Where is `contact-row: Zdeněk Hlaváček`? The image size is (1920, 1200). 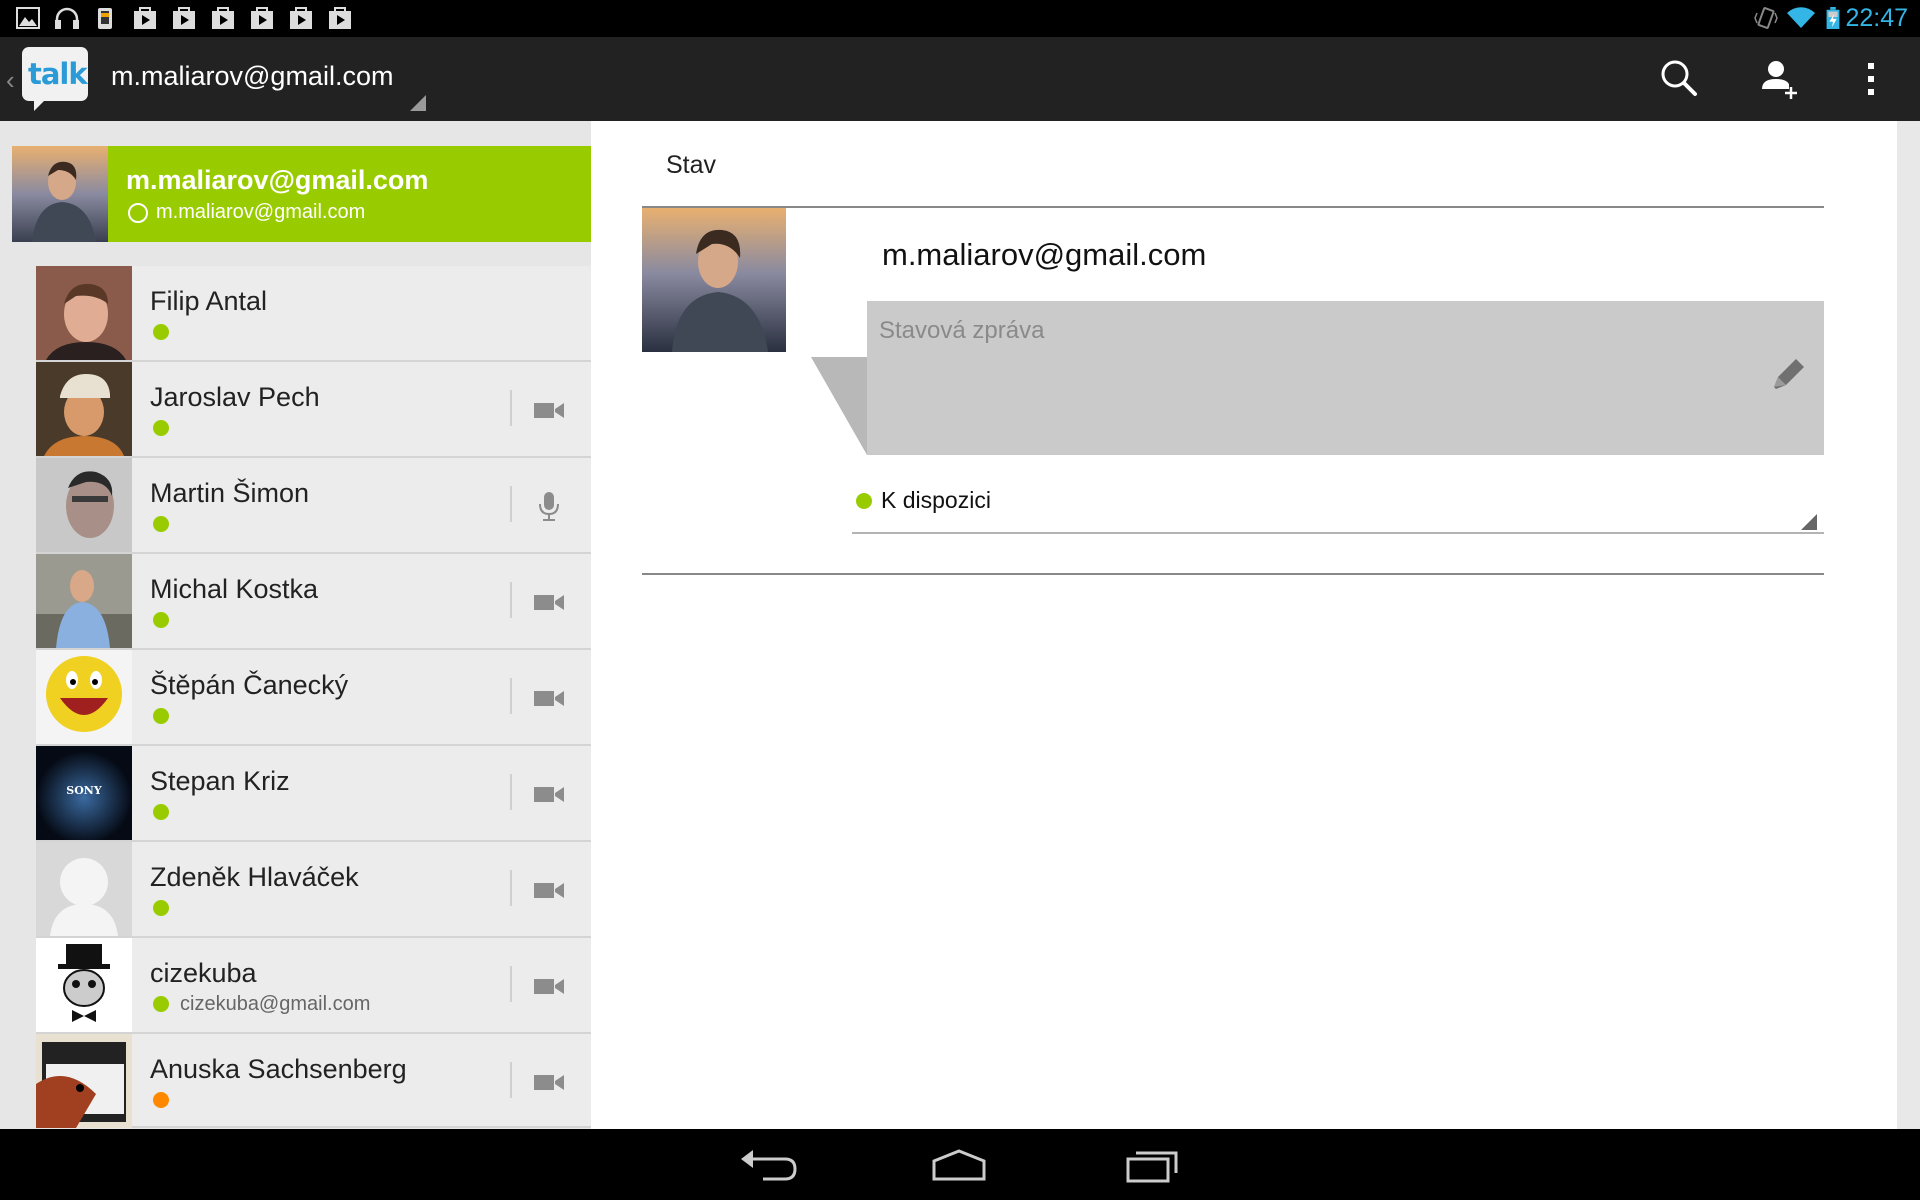
contact-row: Zdeněk Hlaváček is located at coordinates (313, 890).